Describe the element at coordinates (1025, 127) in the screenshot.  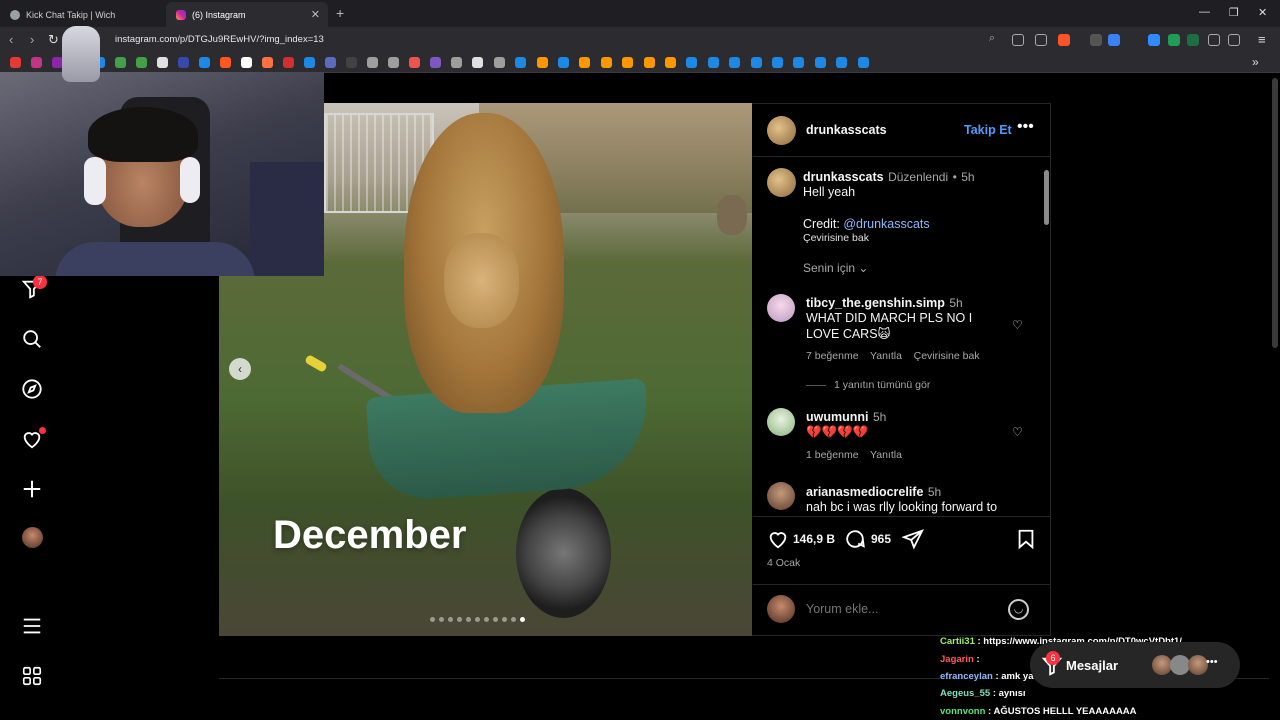
I see `more-options-icon: •••` at that location.